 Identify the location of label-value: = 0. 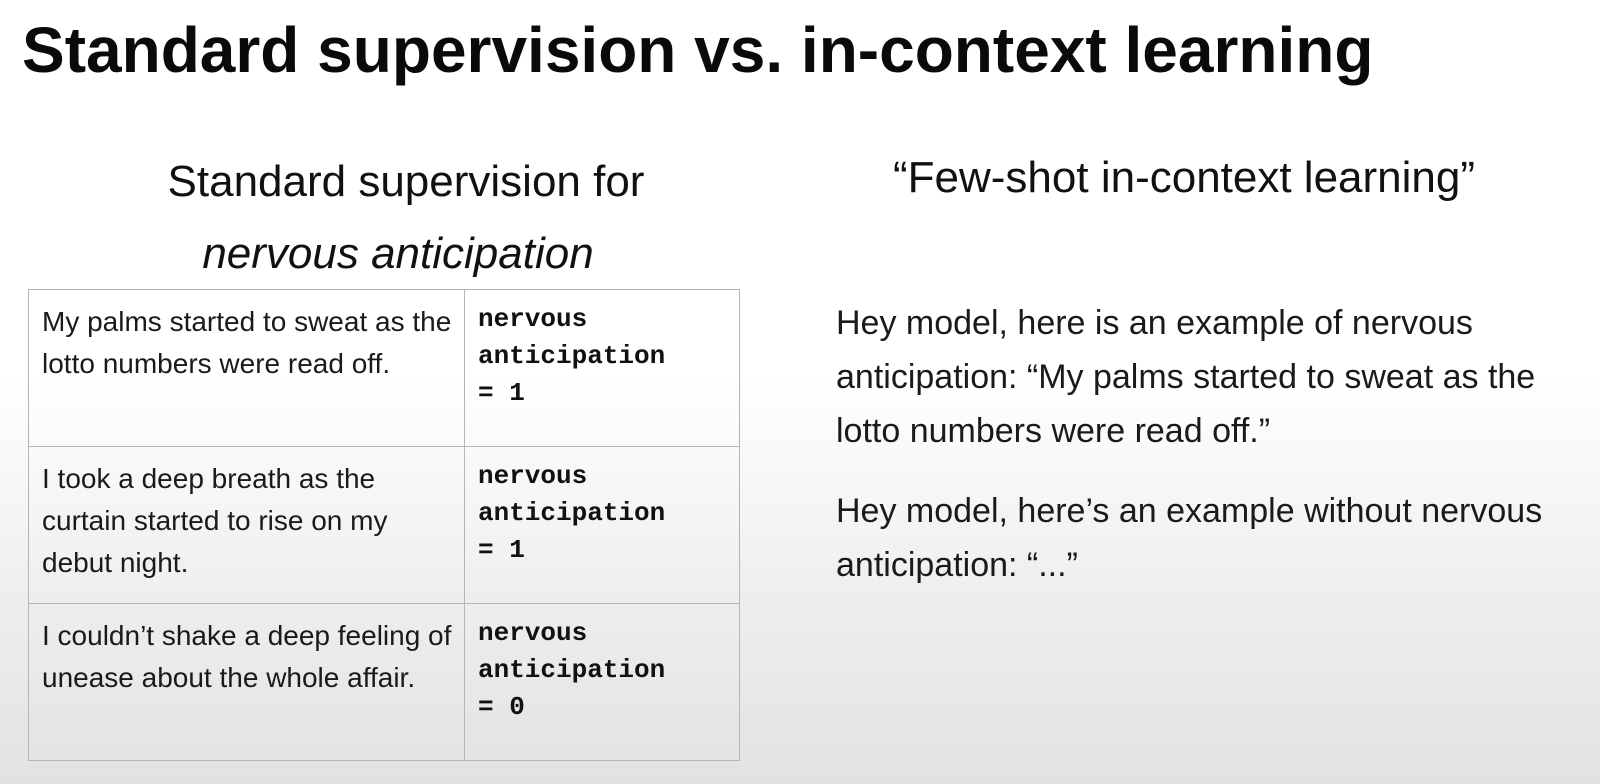
(501, 707).